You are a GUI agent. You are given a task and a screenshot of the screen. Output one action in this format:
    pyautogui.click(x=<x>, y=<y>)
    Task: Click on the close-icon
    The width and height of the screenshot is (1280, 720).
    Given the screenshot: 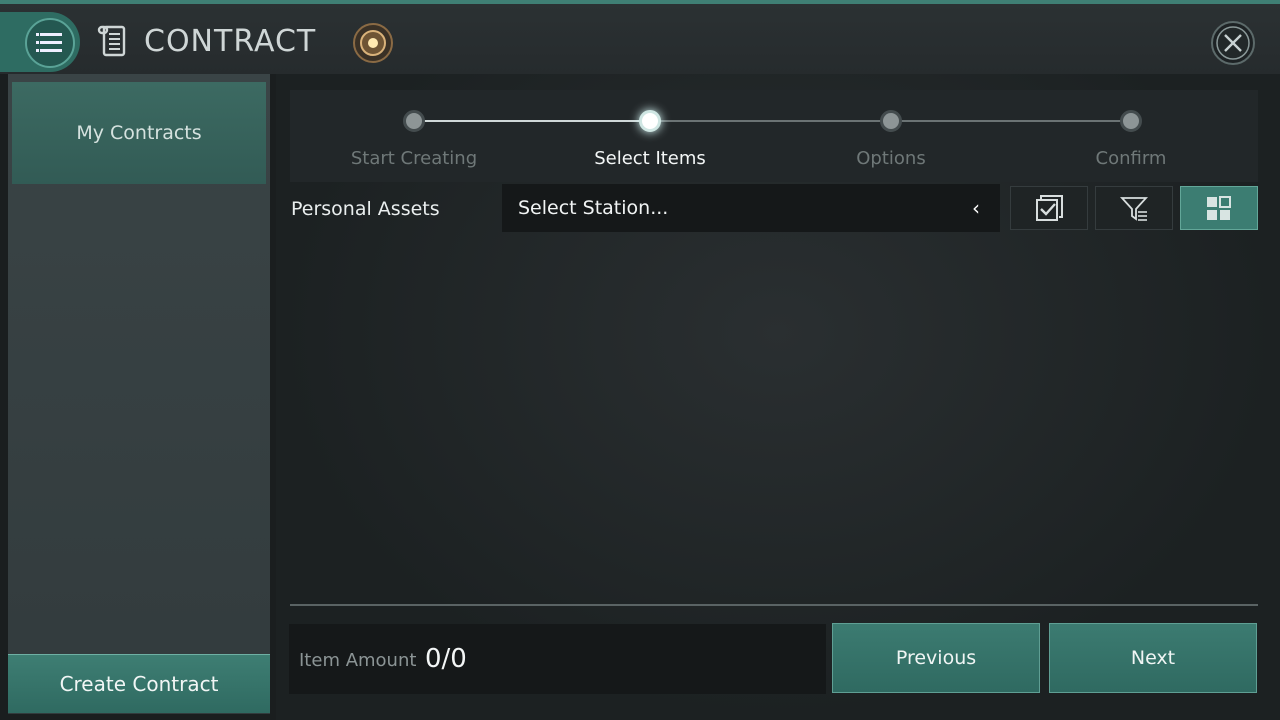 What is the action you would take?
    pyautogui.click(x=1233, y=43)
    